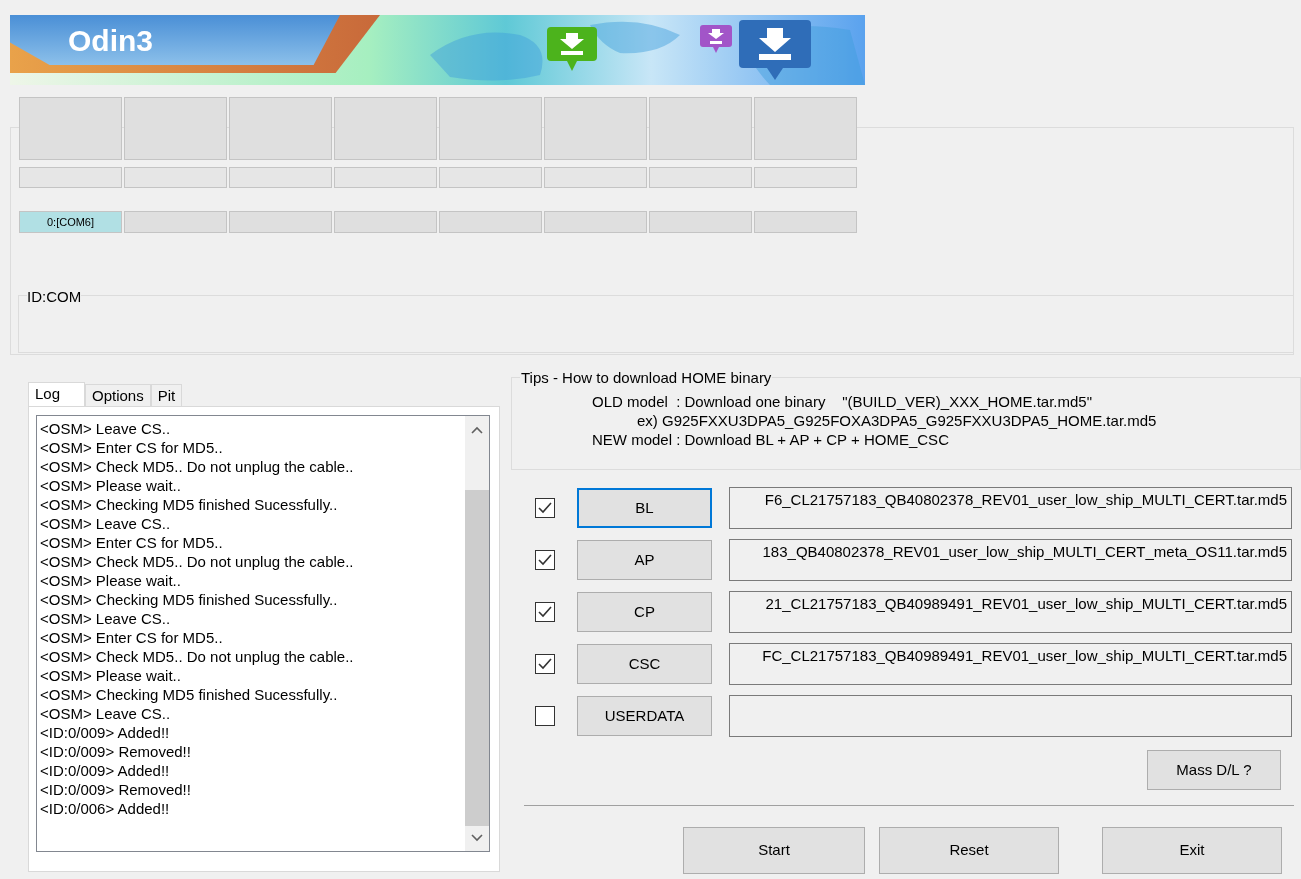 The image size is (1301, 879). What do you see at coordinates (969, 850) in the screenshot?
I see `action-button: Reset` at bounding box center [969, 850].